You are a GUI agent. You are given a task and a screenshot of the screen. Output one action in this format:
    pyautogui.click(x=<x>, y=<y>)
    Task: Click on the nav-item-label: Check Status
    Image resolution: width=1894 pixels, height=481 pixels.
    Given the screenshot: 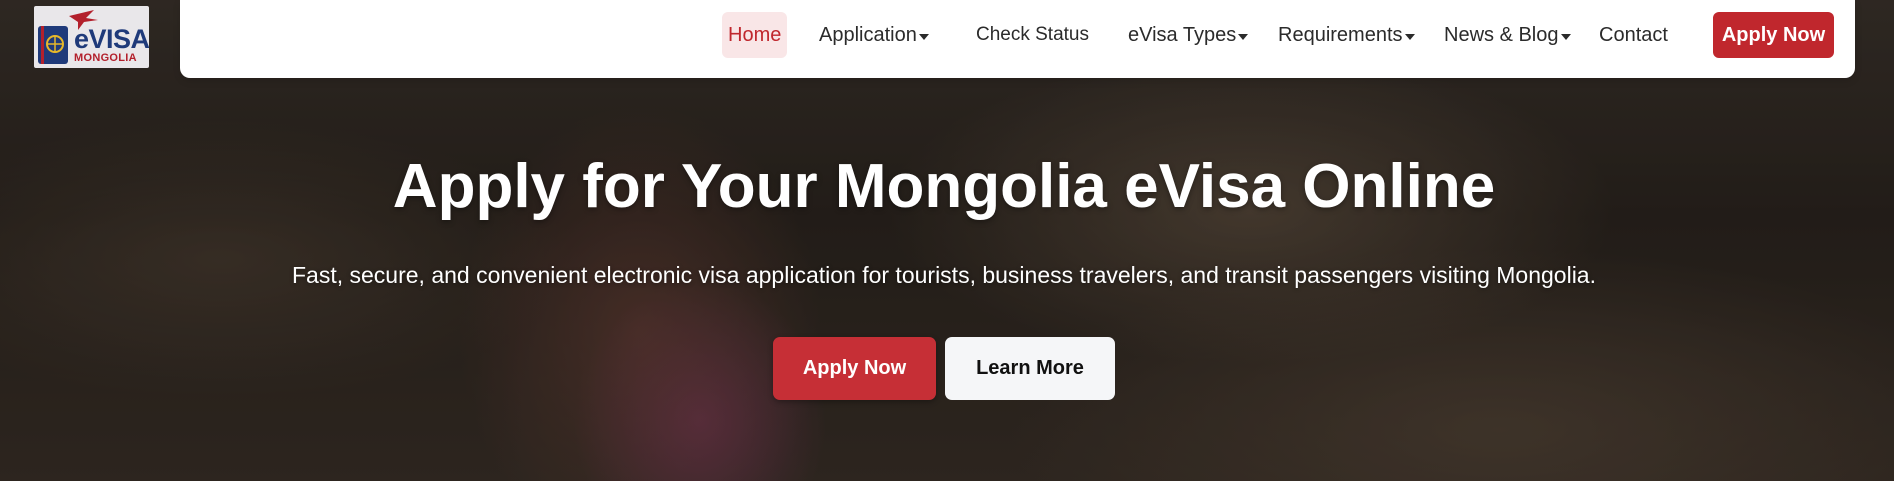 What is the action you would take?
    pyautogui.click(x=1032, y=34)
    